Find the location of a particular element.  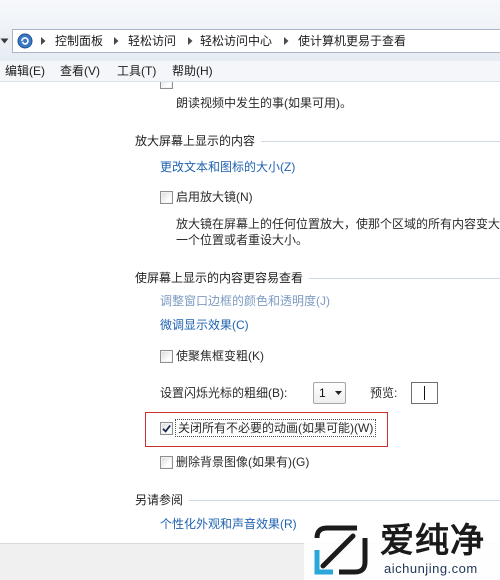

window-frame: 控制面板 轻松访问 轻松访问中心 使计算机更易于查看 is located at coordinates (250, 30).